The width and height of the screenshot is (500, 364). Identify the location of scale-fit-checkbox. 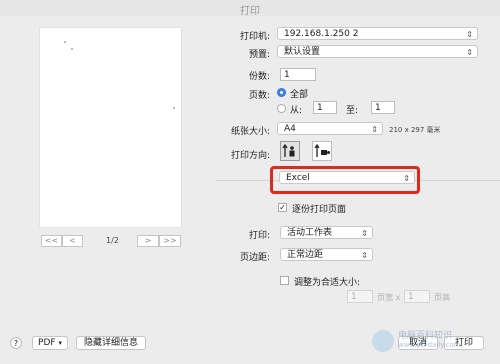
(284, 280).